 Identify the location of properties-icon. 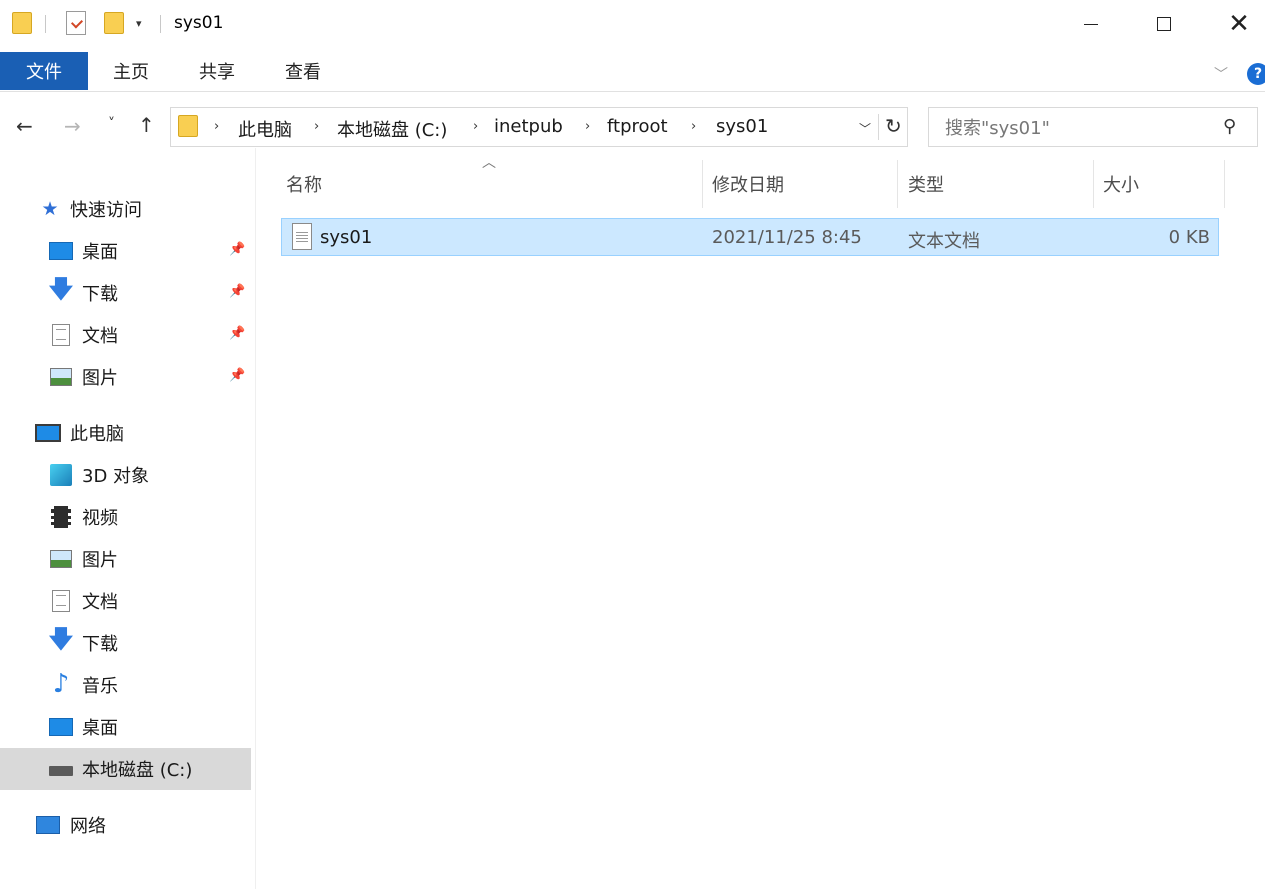
(76, 23).